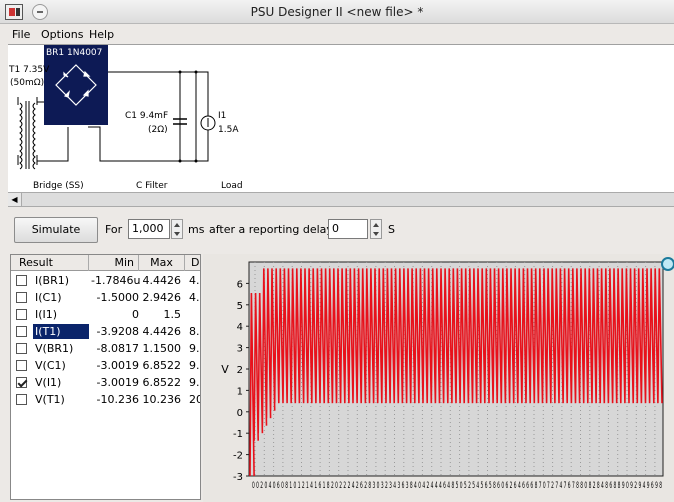 This screenshot has height=502, width=674. Describe the element at coordinates (240, 391) in the screenshot. I see `y-tick-label: 1` at that location.